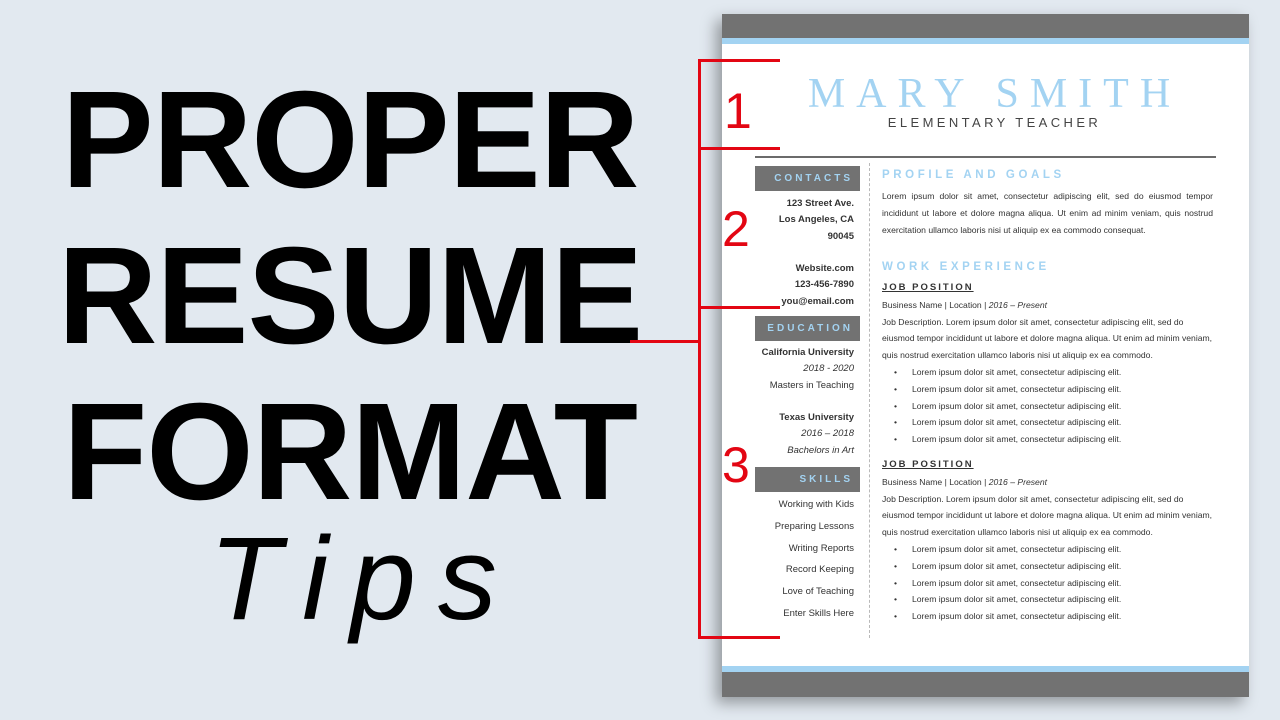 The width and height of the screenshot is (1280, 720). I want to click on contact-details: Website.com 123-456-7890 you@email.com, so click(817, 285).